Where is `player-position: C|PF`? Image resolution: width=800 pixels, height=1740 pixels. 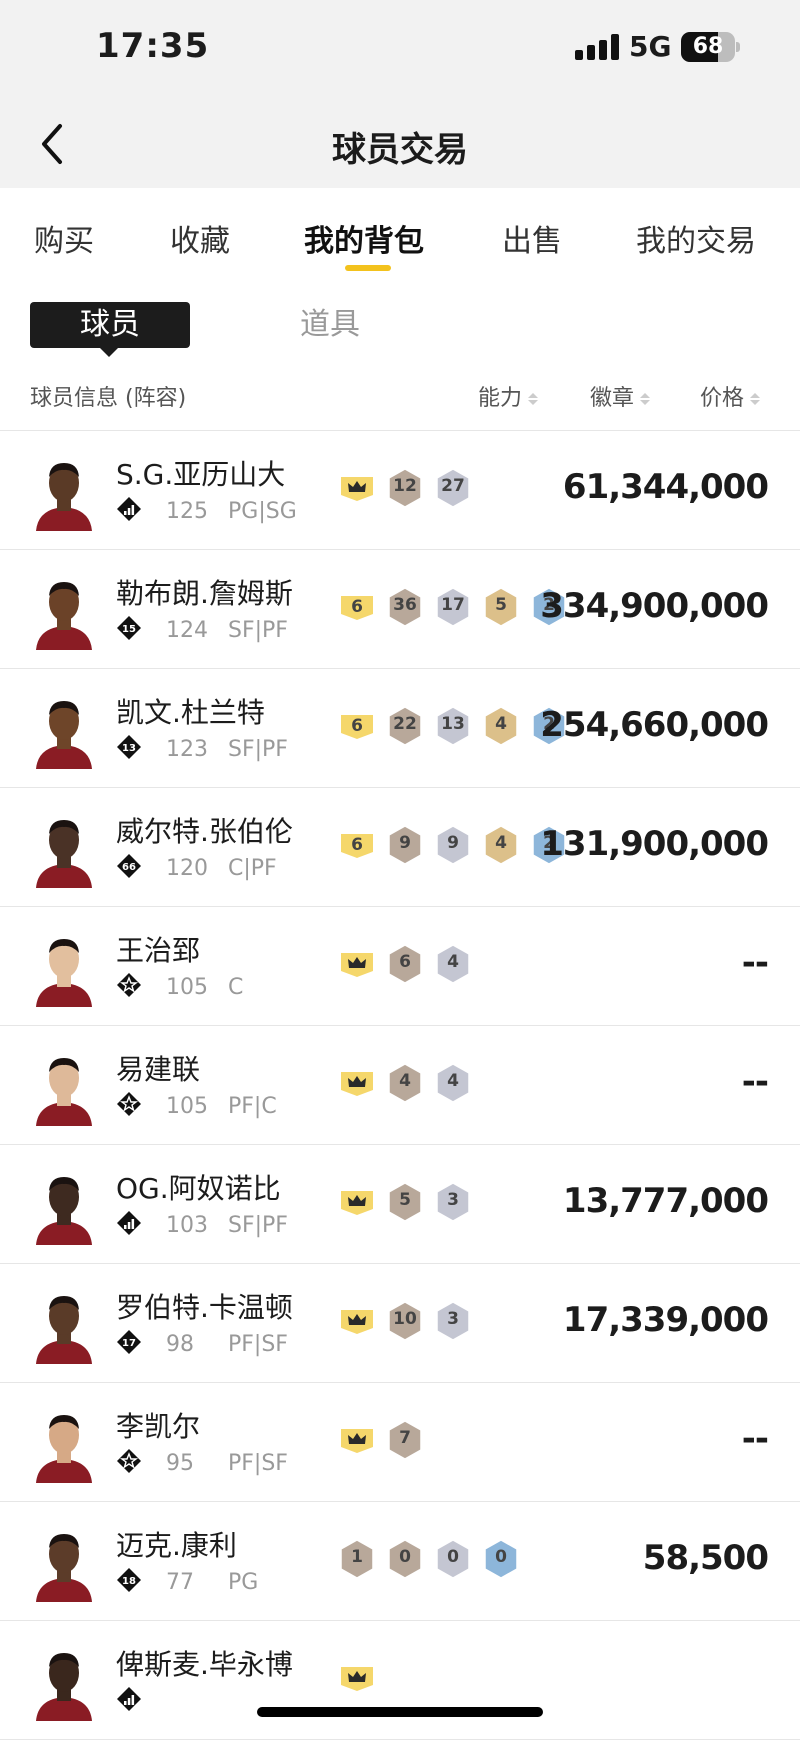
player-position: C|PF is located at coordinates (252, 868).